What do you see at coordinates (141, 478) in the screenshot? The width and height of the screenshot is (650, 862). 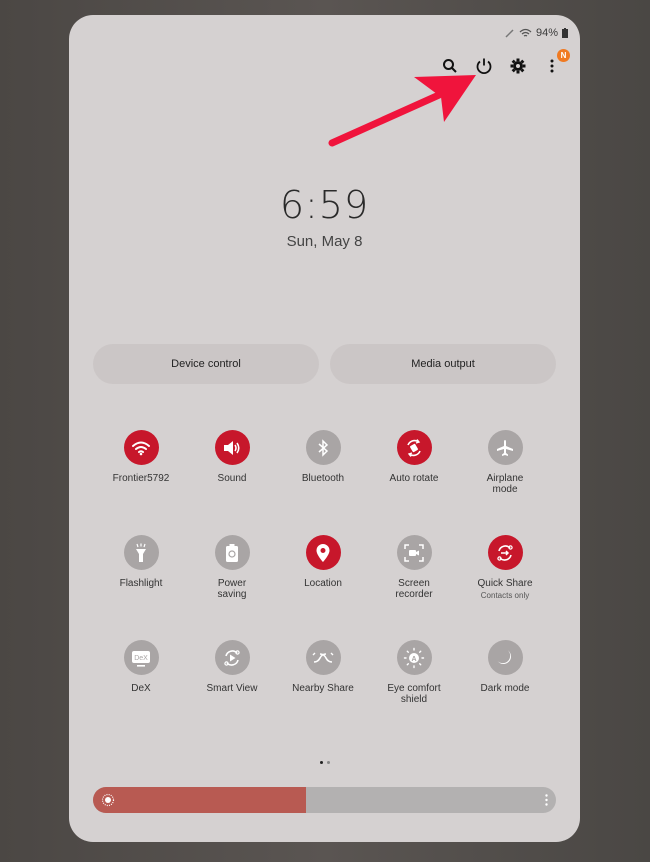 I see `tile-label: Frontier5792` at bounding box center [141, 478].